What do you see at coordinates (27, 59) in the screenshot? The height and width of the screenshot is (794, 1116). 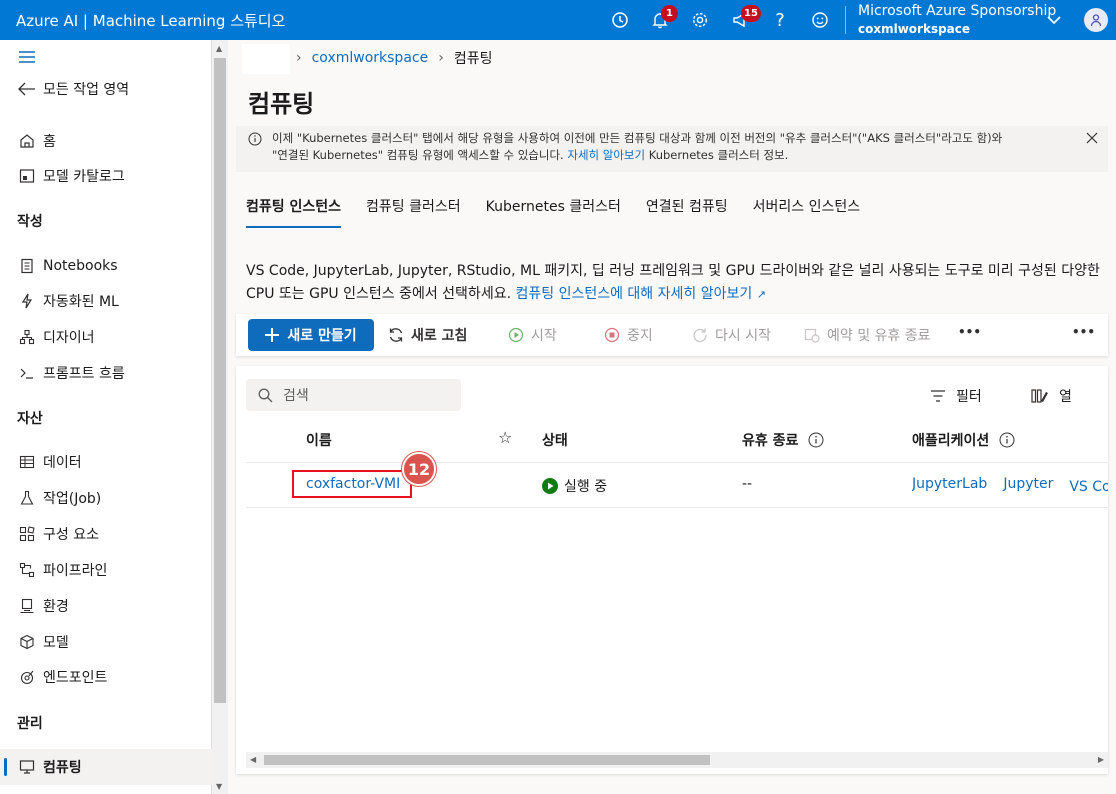 I see `hamburger-icon` at bounding box center [27, 59].